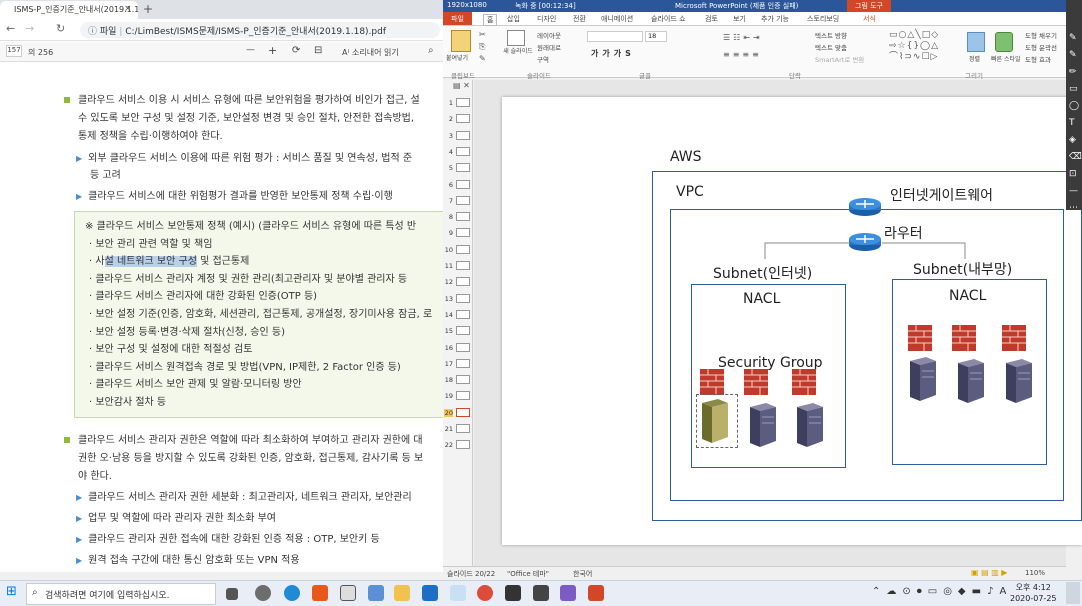 The height and width of the screenshot is (606, 1082). Describe the element at coordinates (458, 429) in the screenshot. I see `slide-thumbnail: 21` at that location.